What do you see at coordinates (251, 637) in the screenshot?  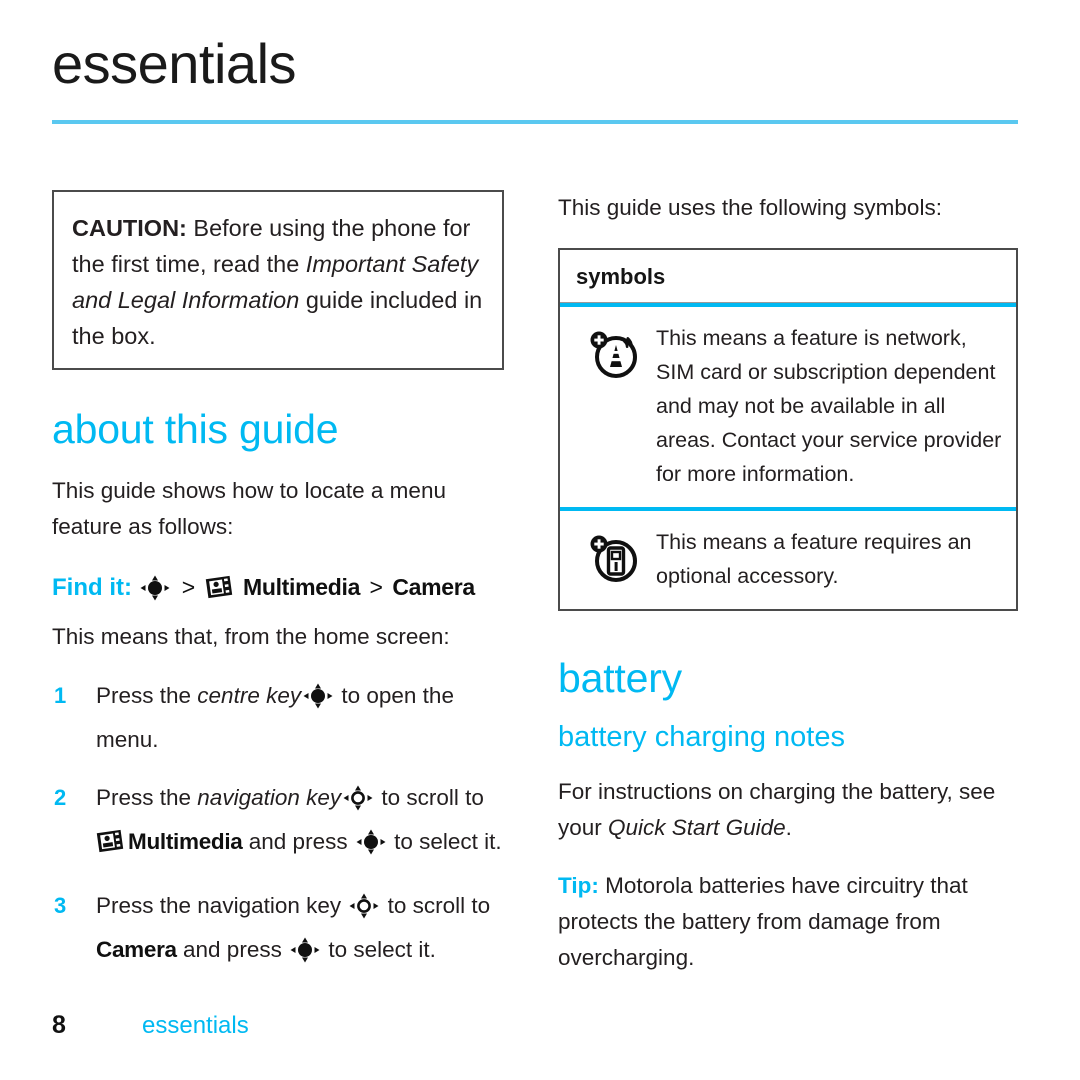 I see `means-that-text: This means that, from the home screen:` at bounding box center [251, 637].